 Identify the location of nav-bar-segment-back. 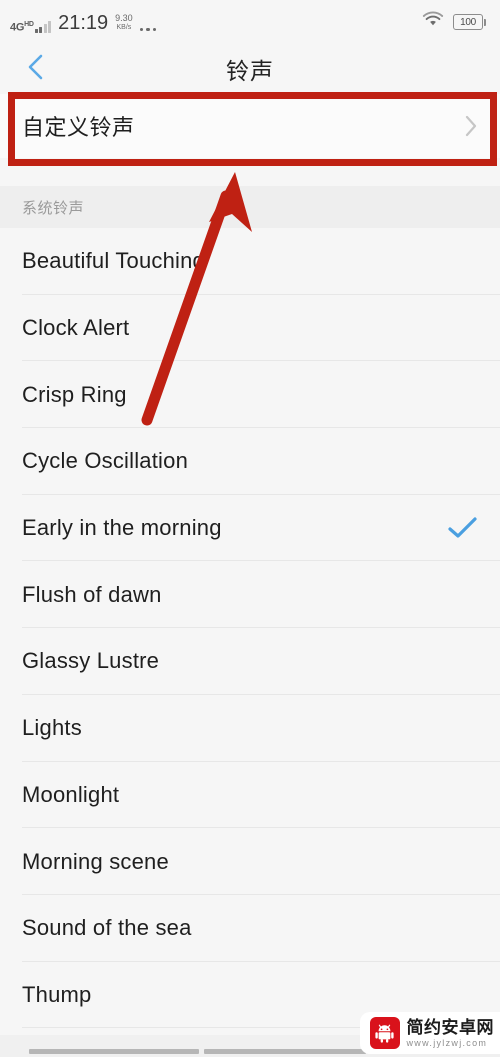
(114, 1051).